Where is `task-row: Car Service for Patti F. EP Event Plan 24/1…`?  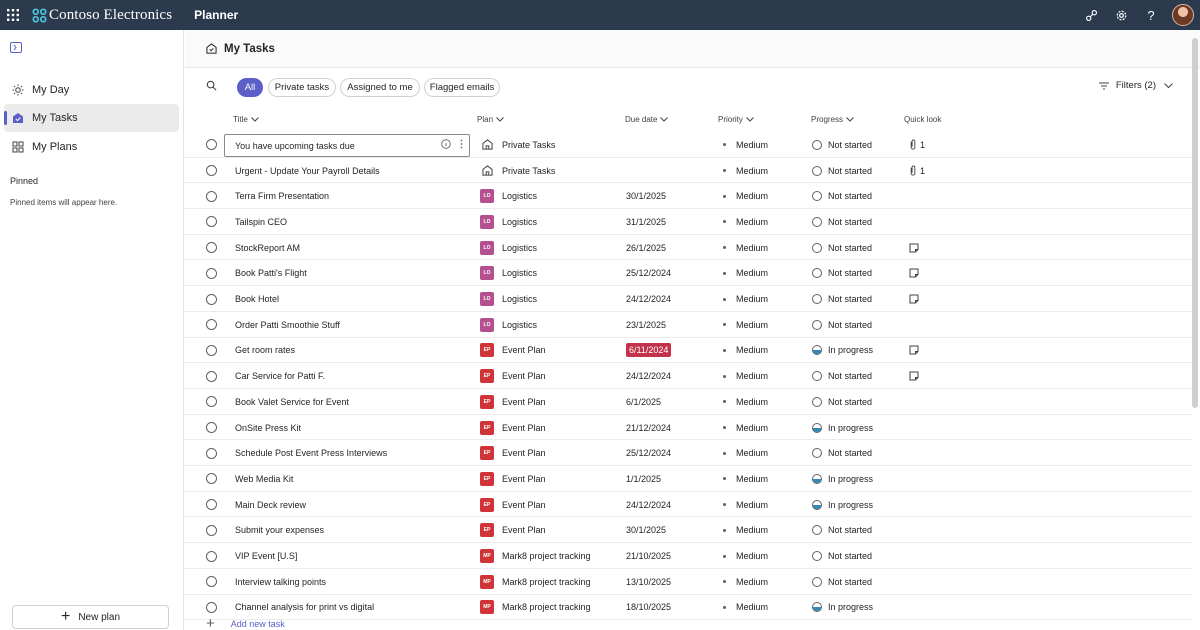
task-row: Car Service for Patti F. EP Event Plan 24/1… is located at coordinates (688, 376).